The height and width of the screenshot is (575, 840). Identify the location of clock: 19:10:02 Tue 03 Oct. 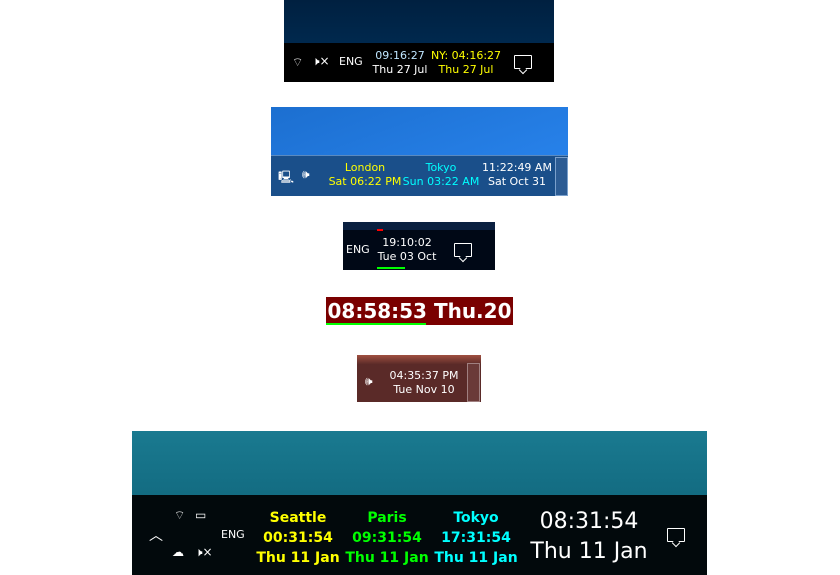
(407, 250).